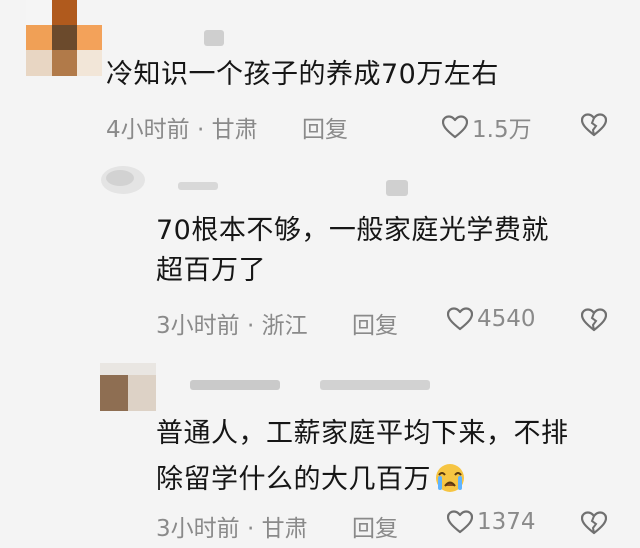 This screenshot has height=548, width=640. Describe the element at coordinates (506, 319) in the screenshot. I see `like-count: 4540` at that location.